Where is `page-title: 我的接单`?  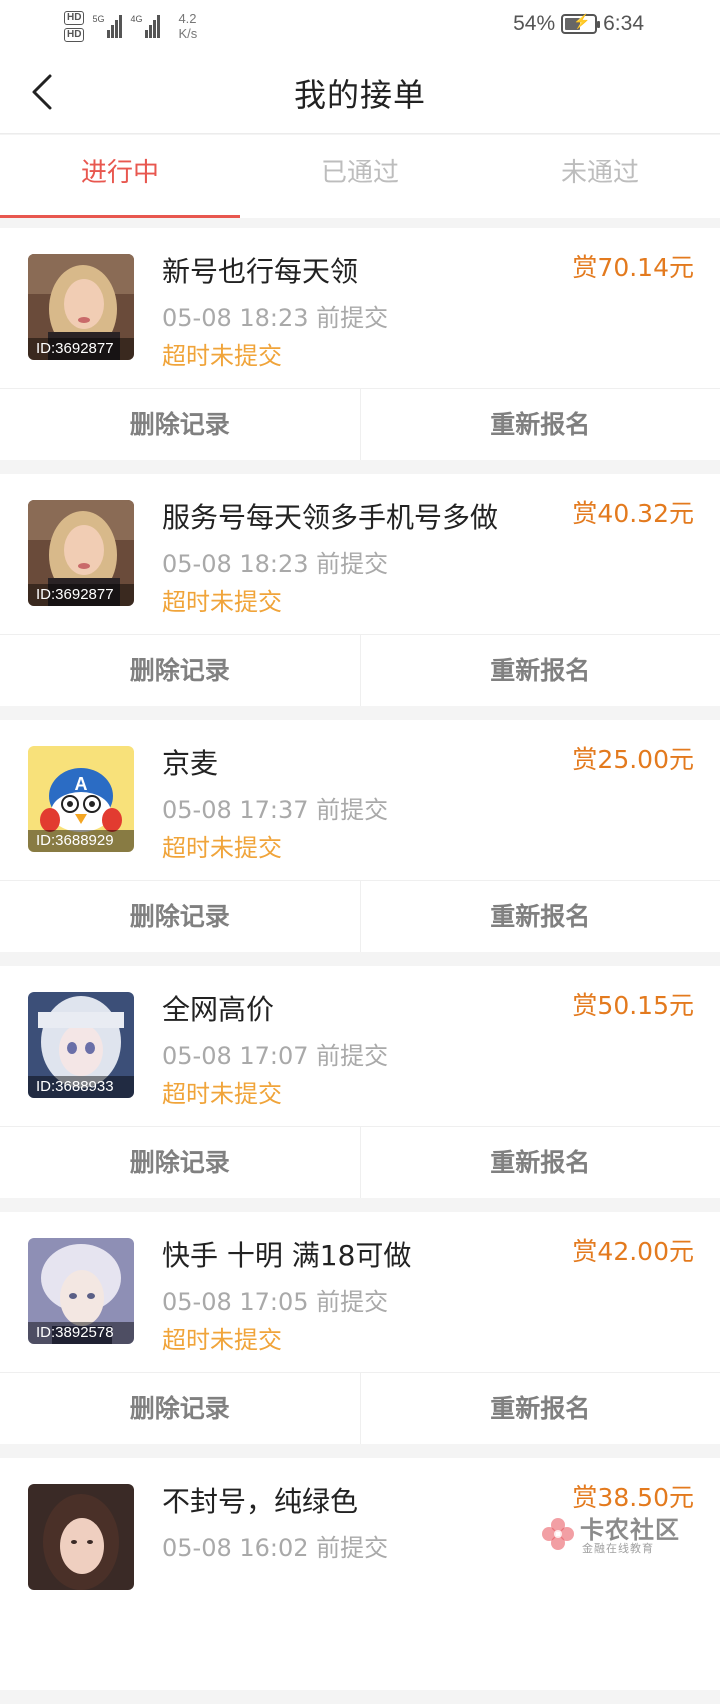
page-title: 我的接单 is located at coordinates (360, 93).